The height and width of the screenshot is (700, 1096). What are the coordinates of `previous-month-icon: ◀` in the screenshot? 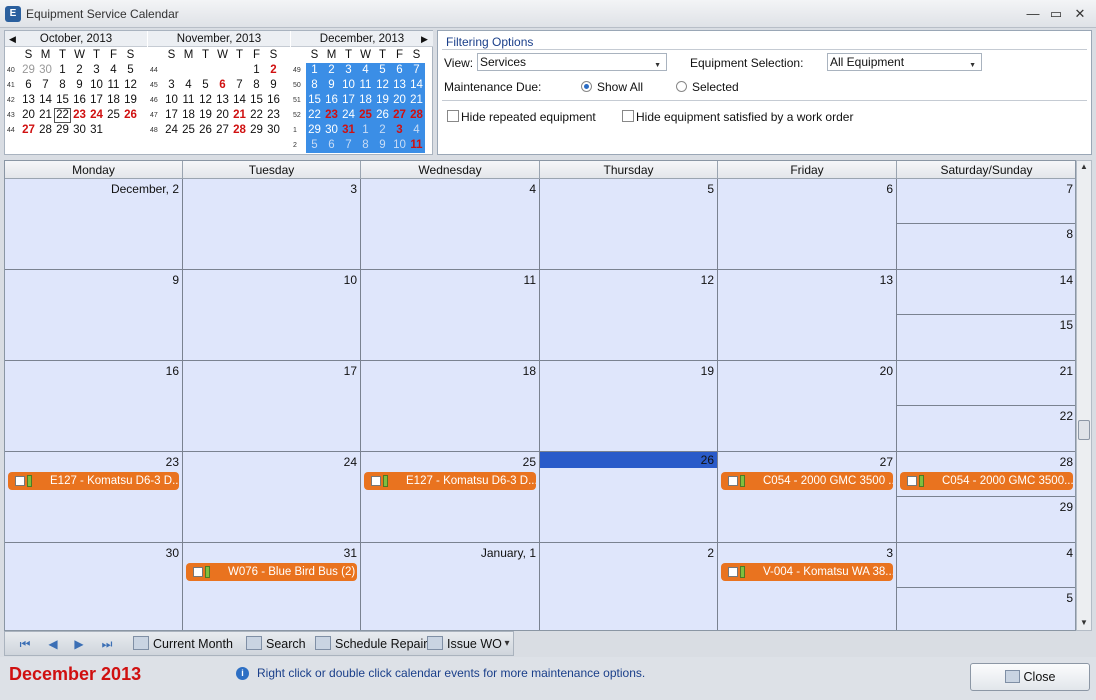 It's located at (53, 644).